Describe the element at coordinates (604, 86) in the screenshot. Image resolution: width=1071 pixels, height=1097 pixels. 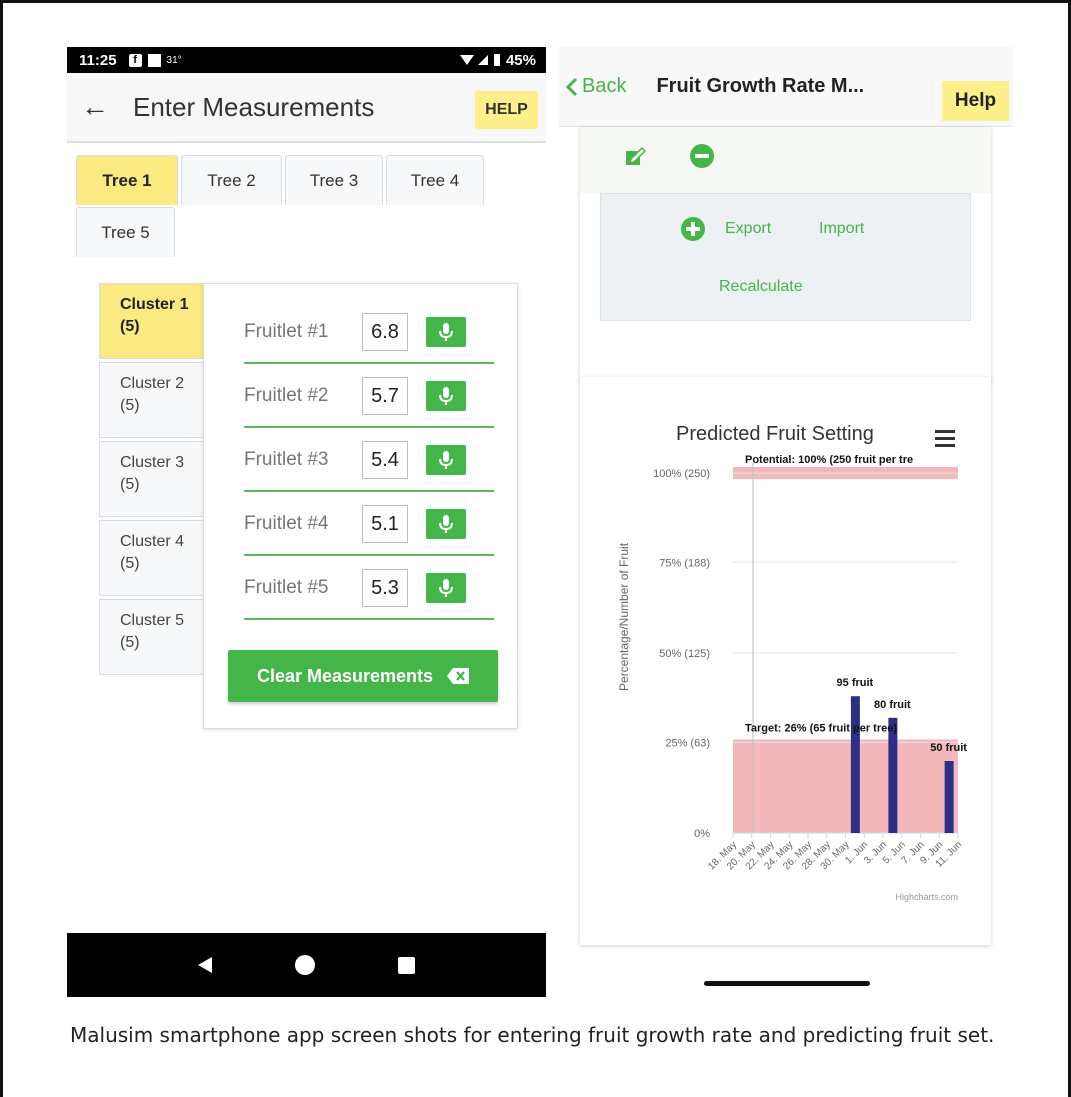
I see `back-label: Back` at that location.